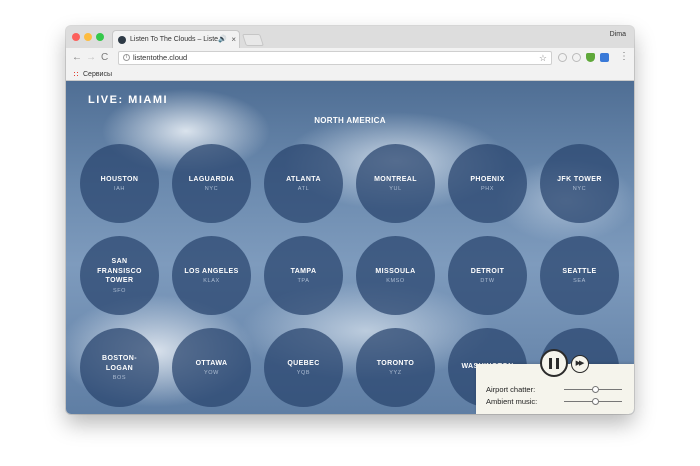  I want to click on airport-circle: LAGUARDIA NYC, so click(211, 183).